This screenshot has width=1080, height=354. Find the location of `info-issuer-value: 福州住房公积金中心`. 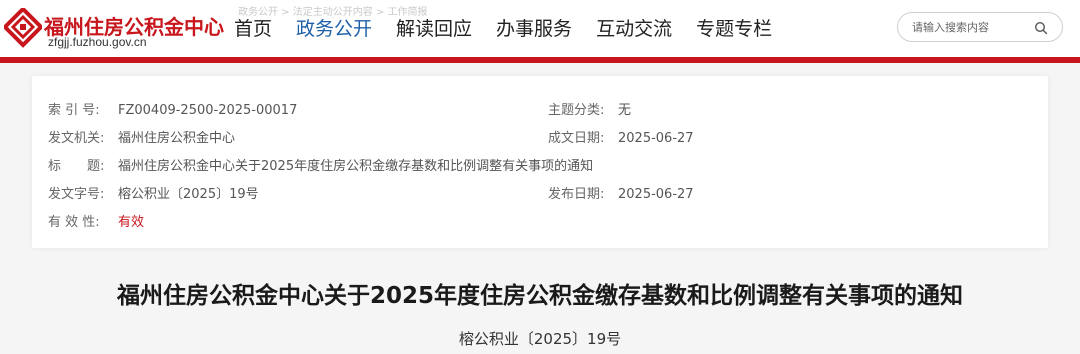

info-issuer-value: 福州住房公积金中心 is located at coordinates (177, 138).